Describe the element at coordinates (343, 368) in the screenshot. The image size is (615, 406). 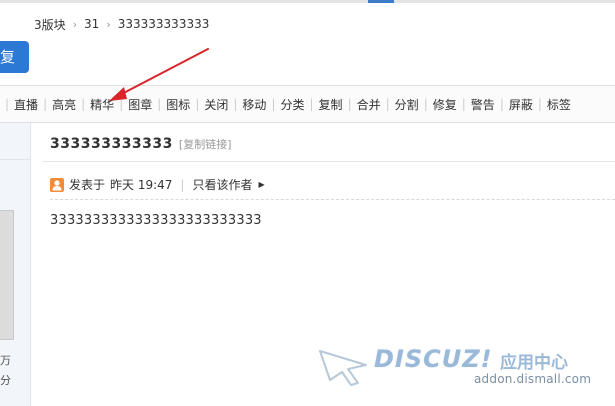
I see `cursor-logo-icon` at that location.